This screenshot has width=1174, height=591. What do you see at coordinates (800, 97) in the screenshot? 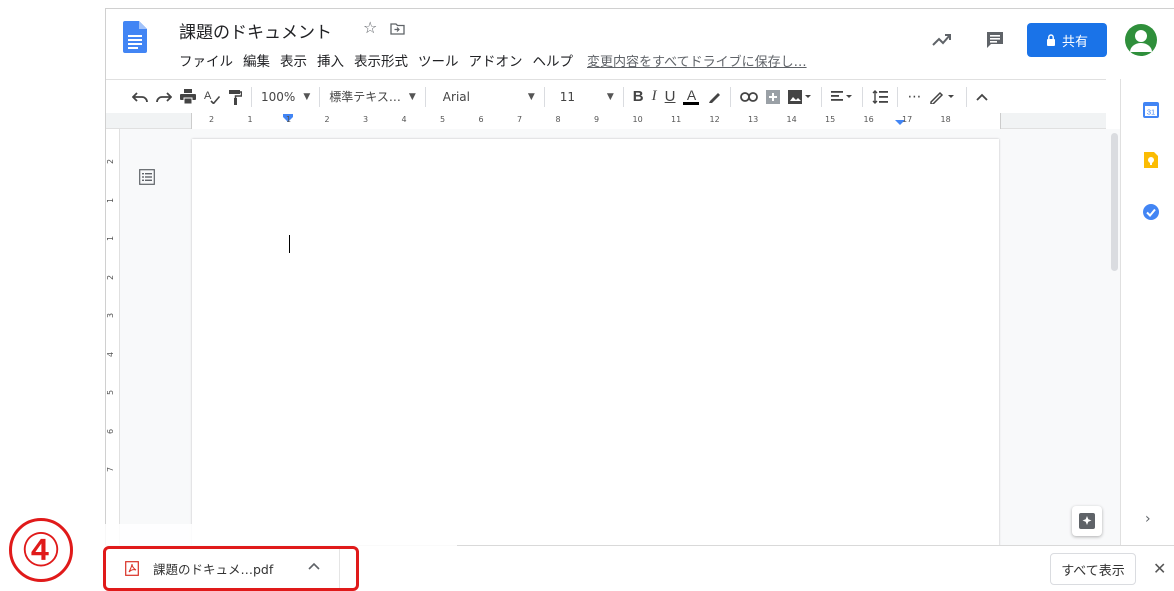
I see `insert-image-icon` at bounding box center [800, 97].